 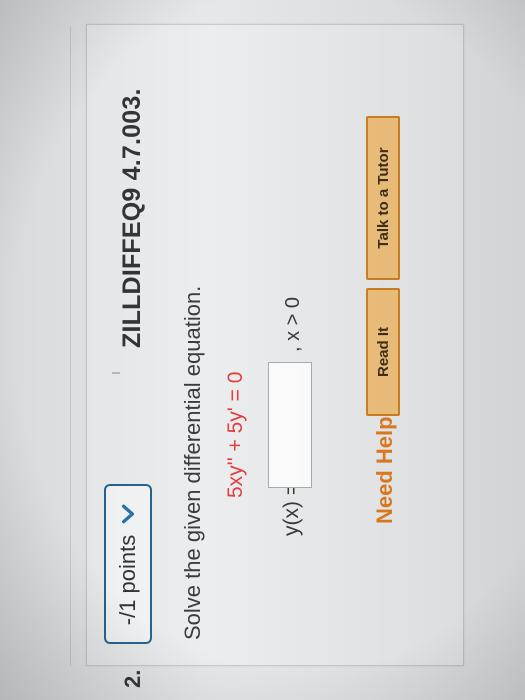 What do you see at coordinates (235, 434) in the screenshot?
I see `differential-equation: 5xy'' + 5y' = 0` at bounding box center [235, 434].